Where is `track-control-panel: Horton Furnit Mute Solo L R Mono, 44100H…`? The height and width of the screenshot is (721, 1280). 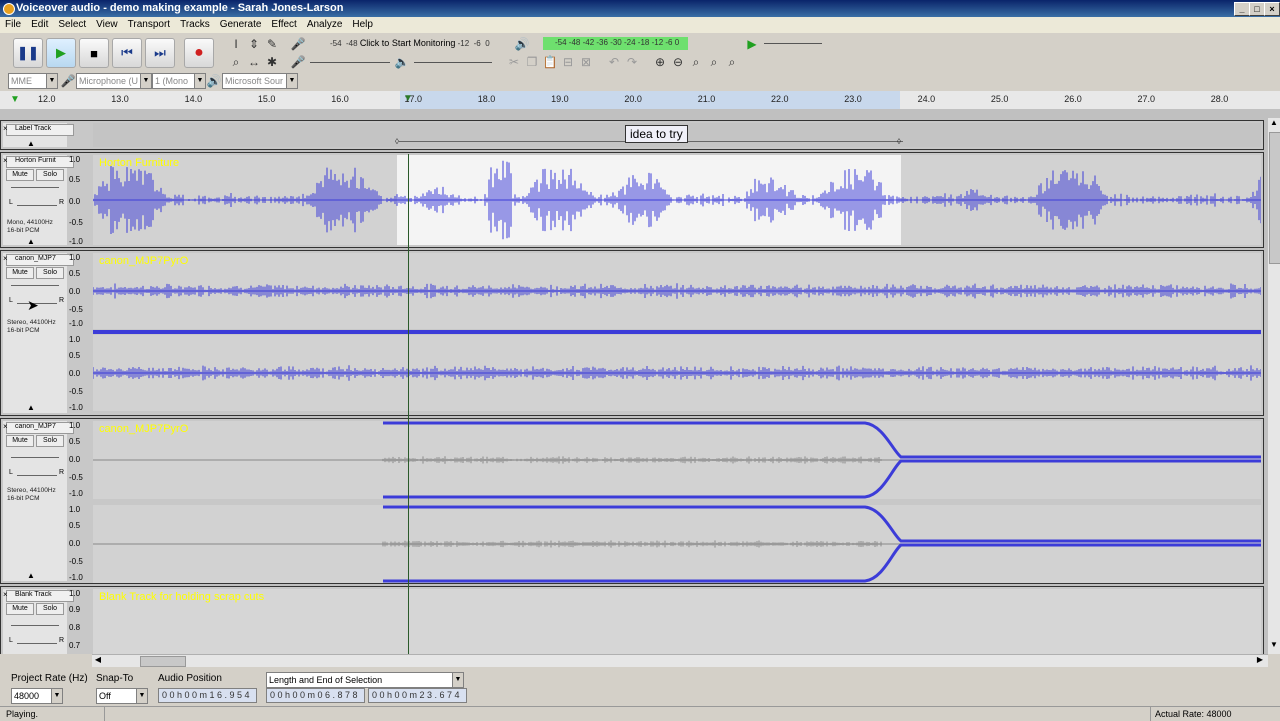 track-control-panel: Horton Furnit Mute Solo L R Mono, 44100H… is located at coordinates (38, 200).